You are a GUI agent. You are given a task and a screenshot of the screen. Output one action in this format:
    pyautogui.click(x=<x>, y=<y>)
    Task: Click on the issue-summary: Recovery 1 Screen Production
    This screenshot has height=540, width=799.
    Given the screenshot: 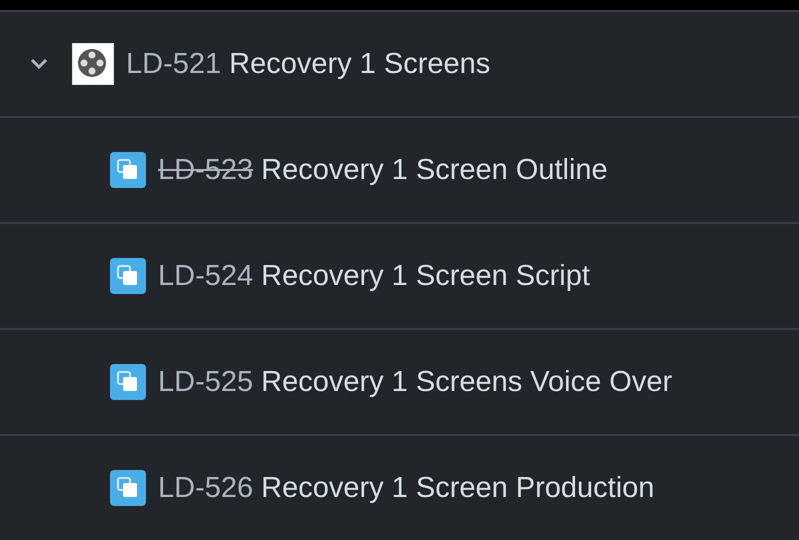 What is the action you would take?
    pyautogui.click(x=457, y=488)
    